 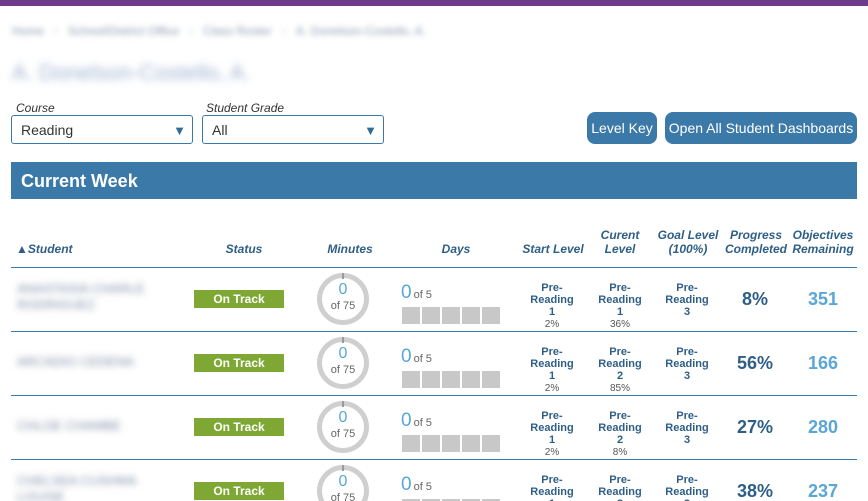 I want to click on level-percent: 36%, so click(x=619, y=324).